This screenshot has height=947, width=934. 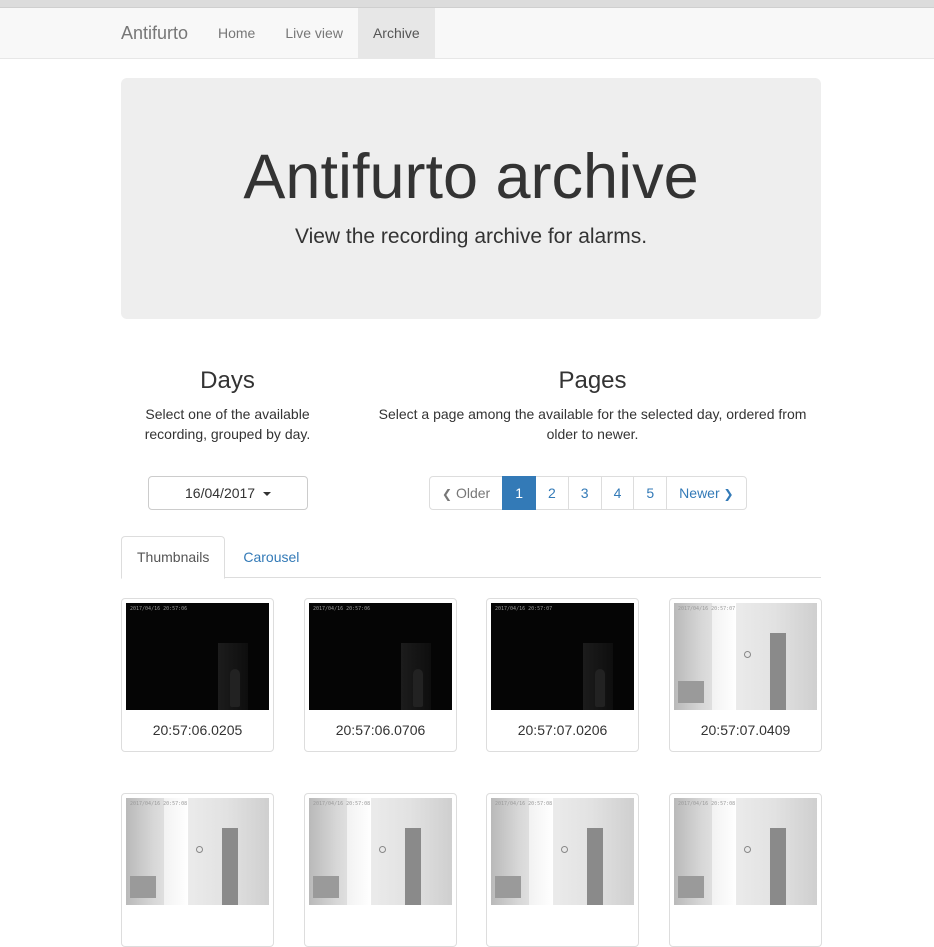 I want to click on thumbnail-card: 2017/04/16 20:57:07 20:57:07.0206, so click(x=562, y=675).